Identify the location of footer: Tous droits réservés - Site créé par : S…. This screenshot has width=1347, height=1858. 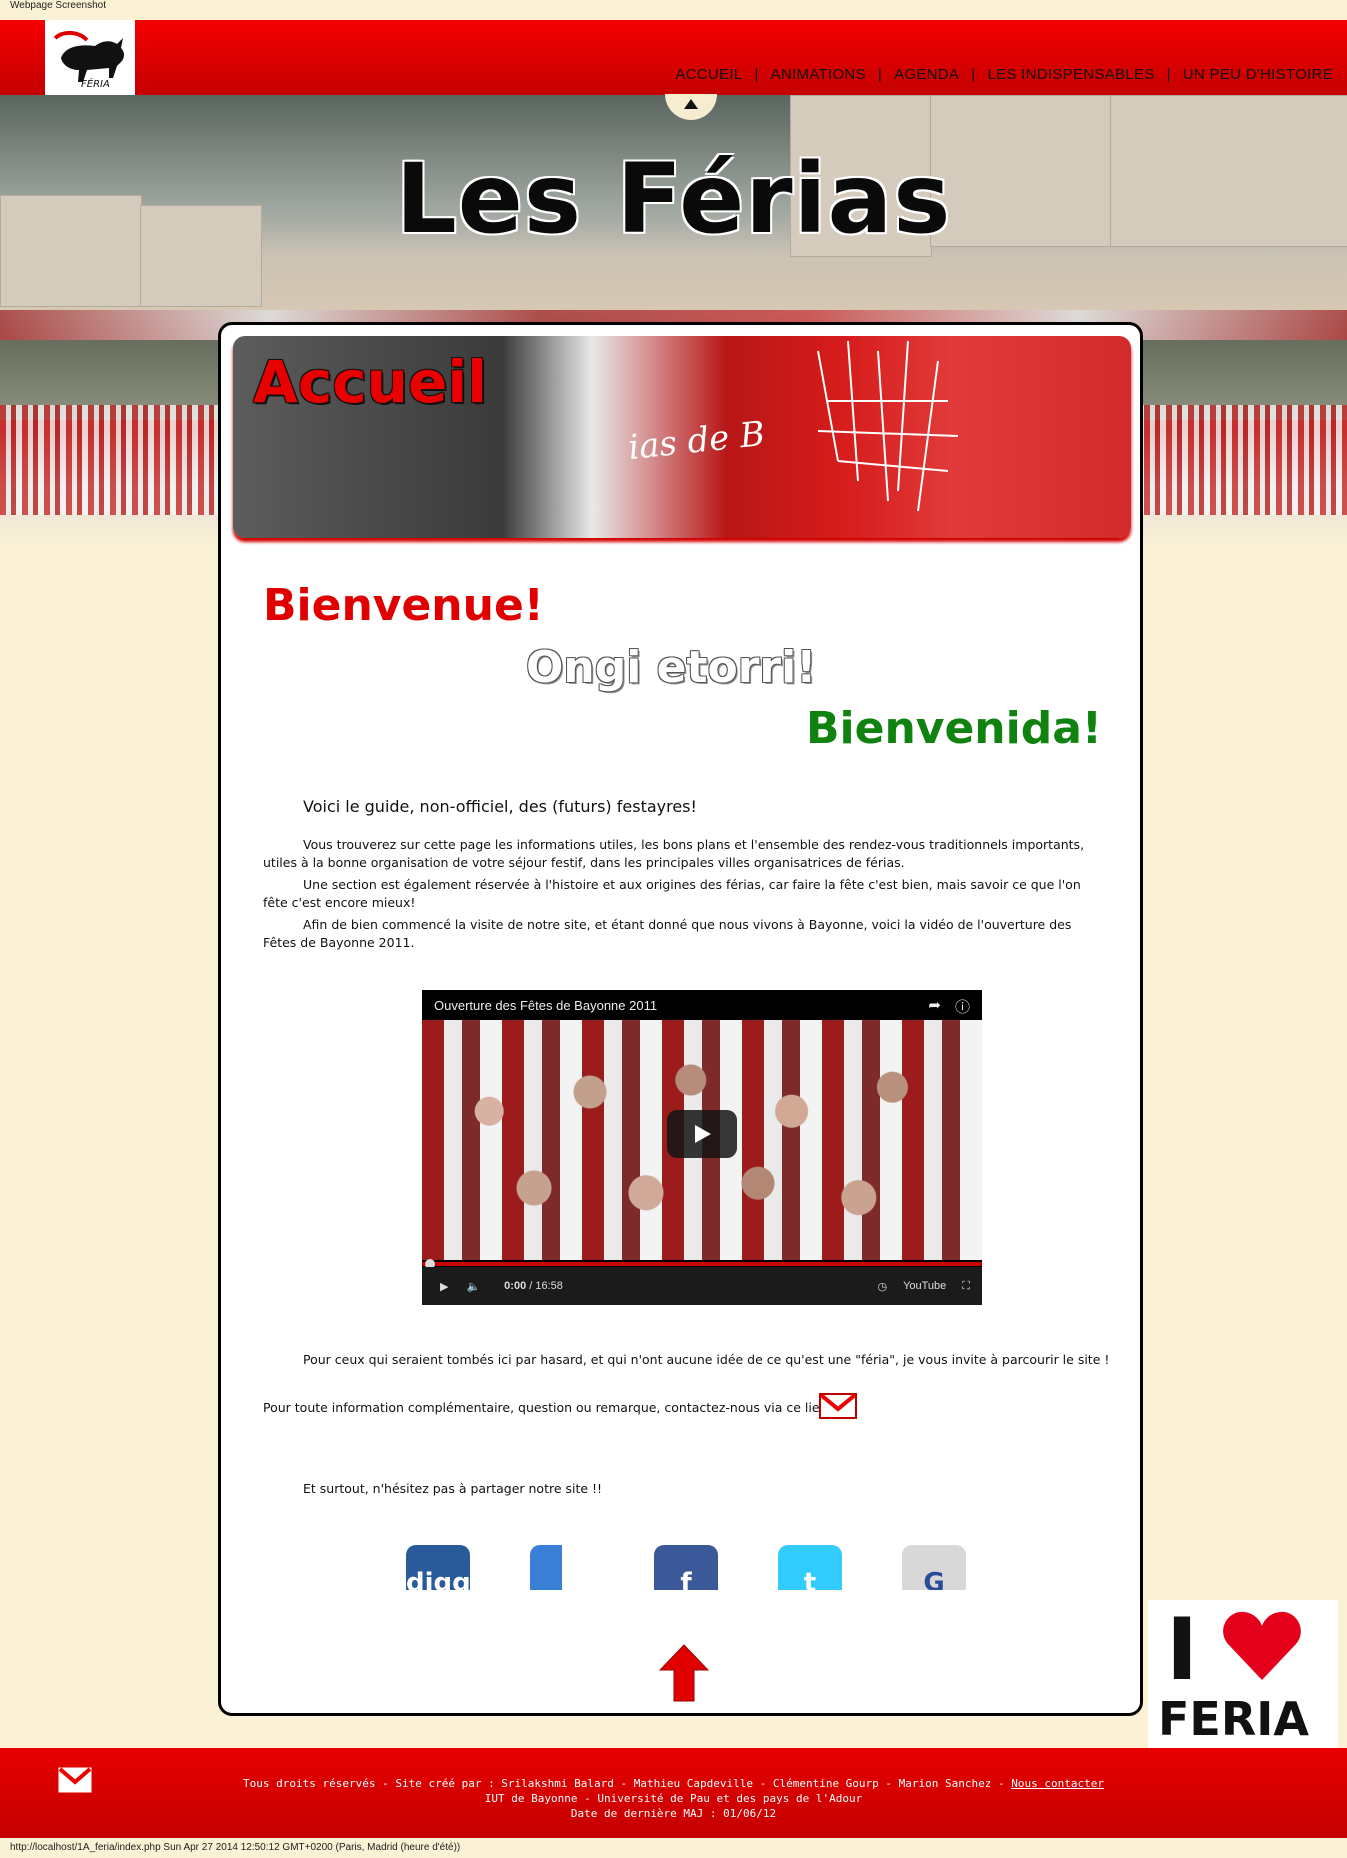
(673, 1793).